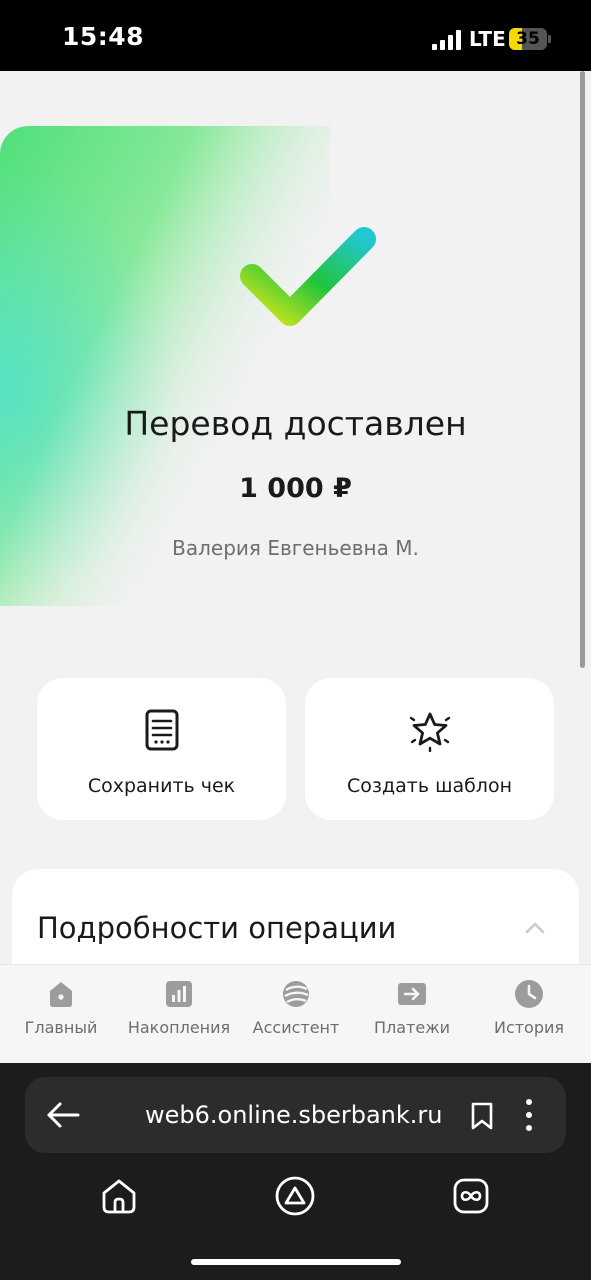 Image resolution: width=591 pixels, height=1280 pixels. Describe the element at coordinates (61, 994) in the screenshot. I see `home-icon` at that location.